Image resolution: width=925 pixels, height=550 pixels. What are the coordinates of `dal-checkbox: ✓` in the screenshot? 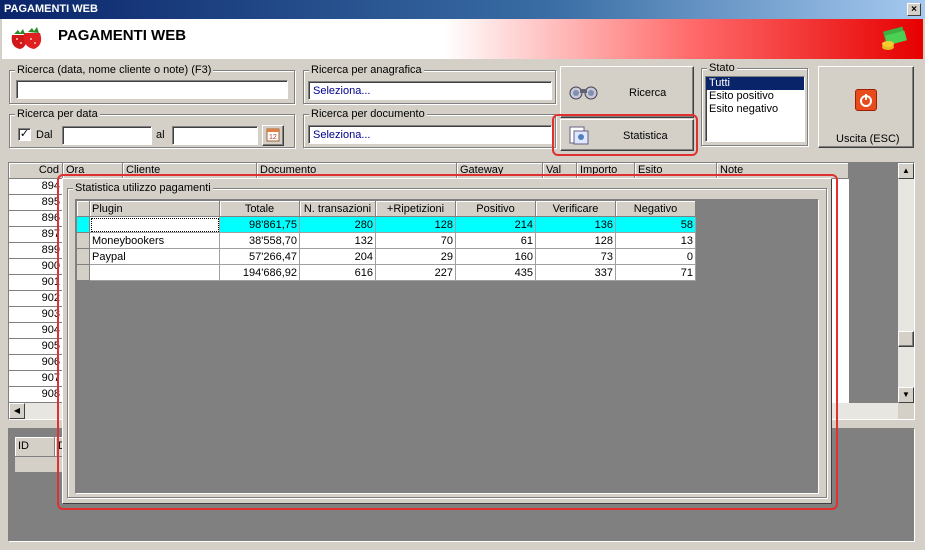 It's located at (24, 134).